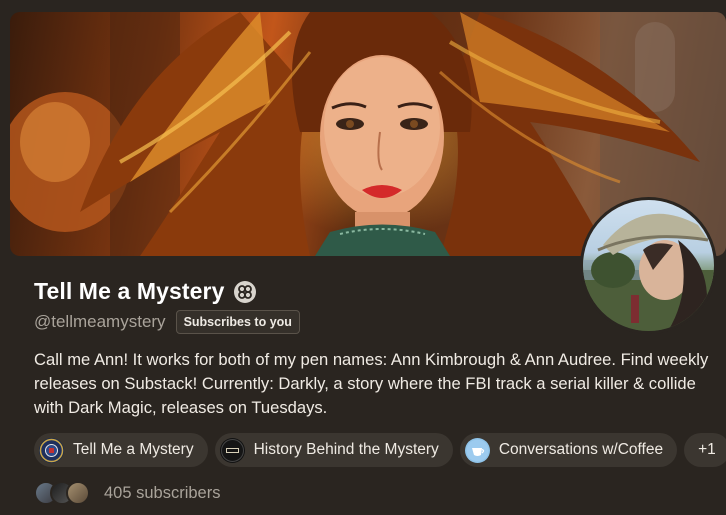  I want to click on substack-badge-icon, so click(245, 291).